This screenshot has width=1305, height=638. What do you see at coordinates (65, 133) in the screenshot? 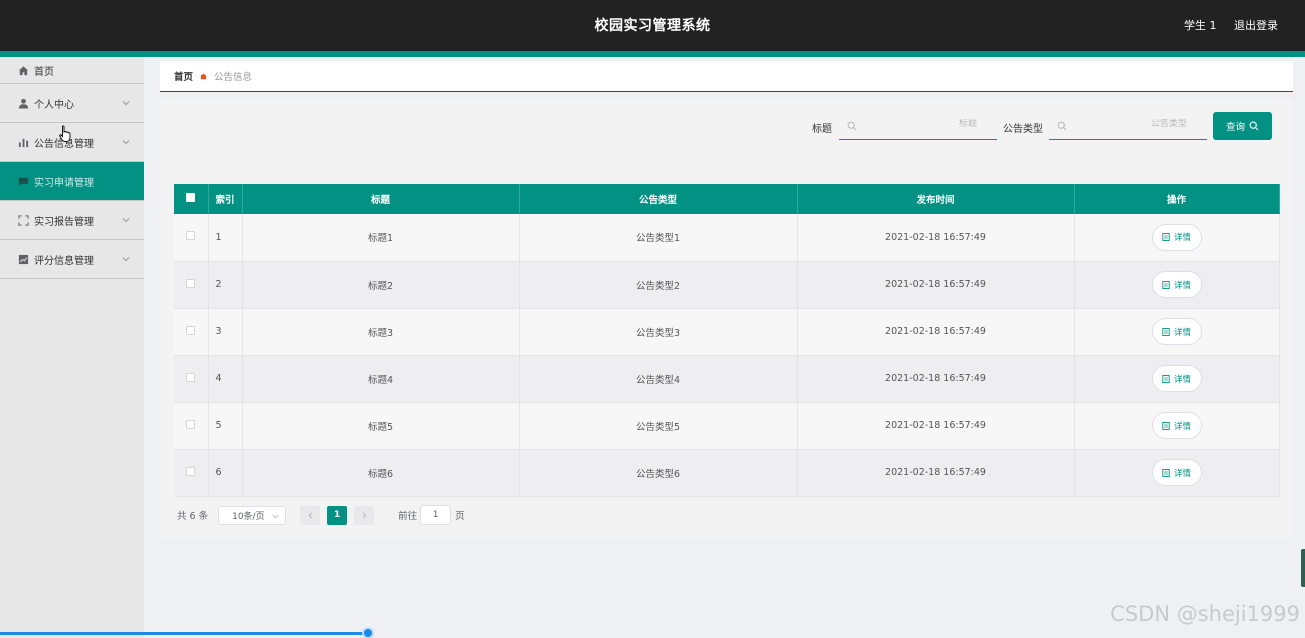
I see `mouse-pointer-icon` at bounding box center [65, 133].